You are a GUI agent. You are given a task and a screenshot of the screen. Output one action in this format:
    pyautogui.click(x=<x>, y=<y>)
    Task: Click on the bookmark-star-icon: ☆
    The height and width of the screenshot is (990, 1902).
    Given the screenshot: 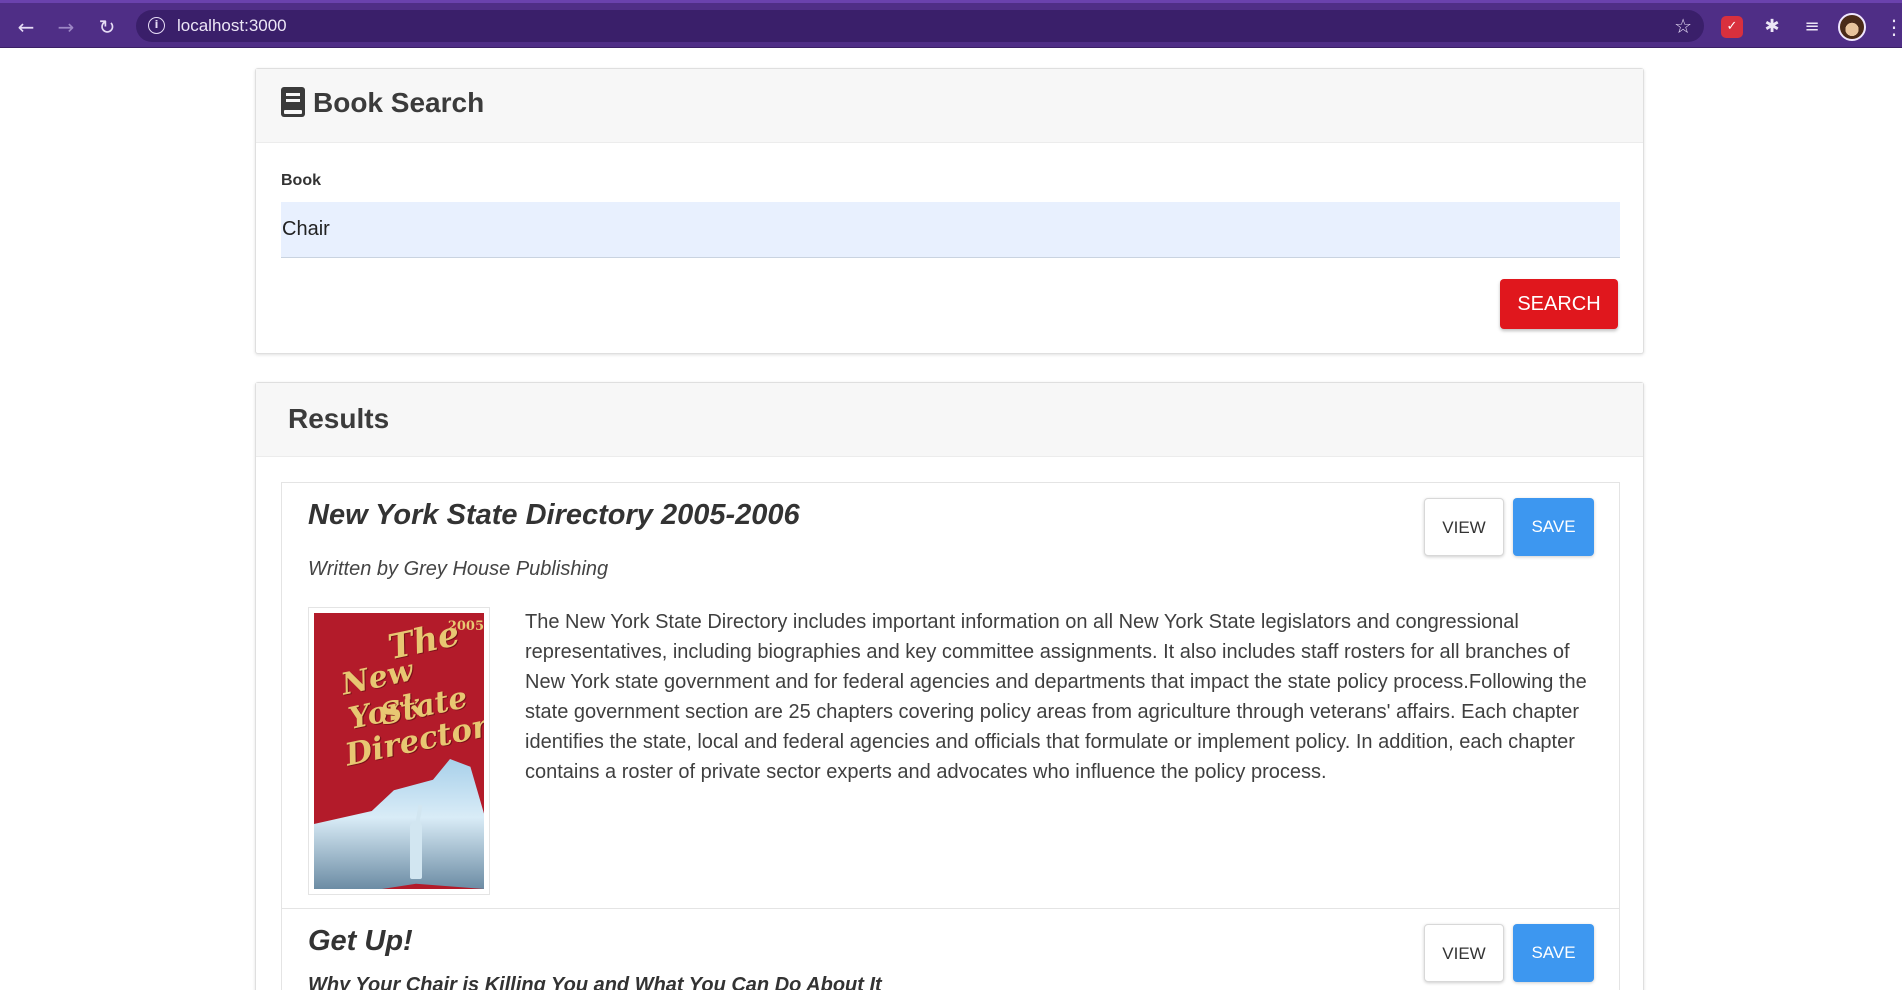 What is the action you would take?
    pyautogui.click(x=1683, y=26)
    